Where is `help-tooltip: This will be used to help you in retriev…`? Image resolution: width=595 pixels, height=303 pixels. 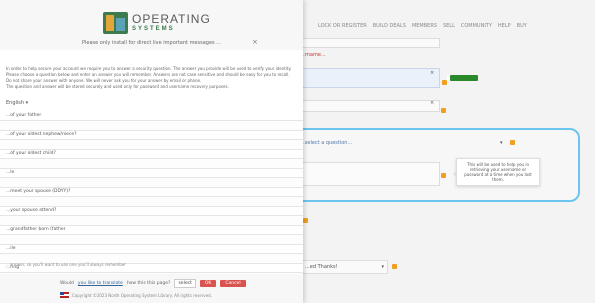
help-tooltip: This will be used to help you in retriev… is located at coordinates (496, 172).